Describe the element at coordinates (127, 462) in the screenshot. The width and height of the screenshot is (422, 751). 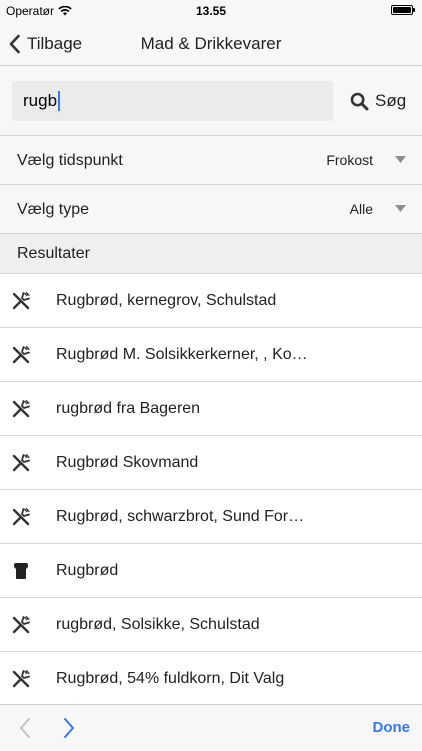
I see `list-item-label: Rugbrød Skovmand` at that location.